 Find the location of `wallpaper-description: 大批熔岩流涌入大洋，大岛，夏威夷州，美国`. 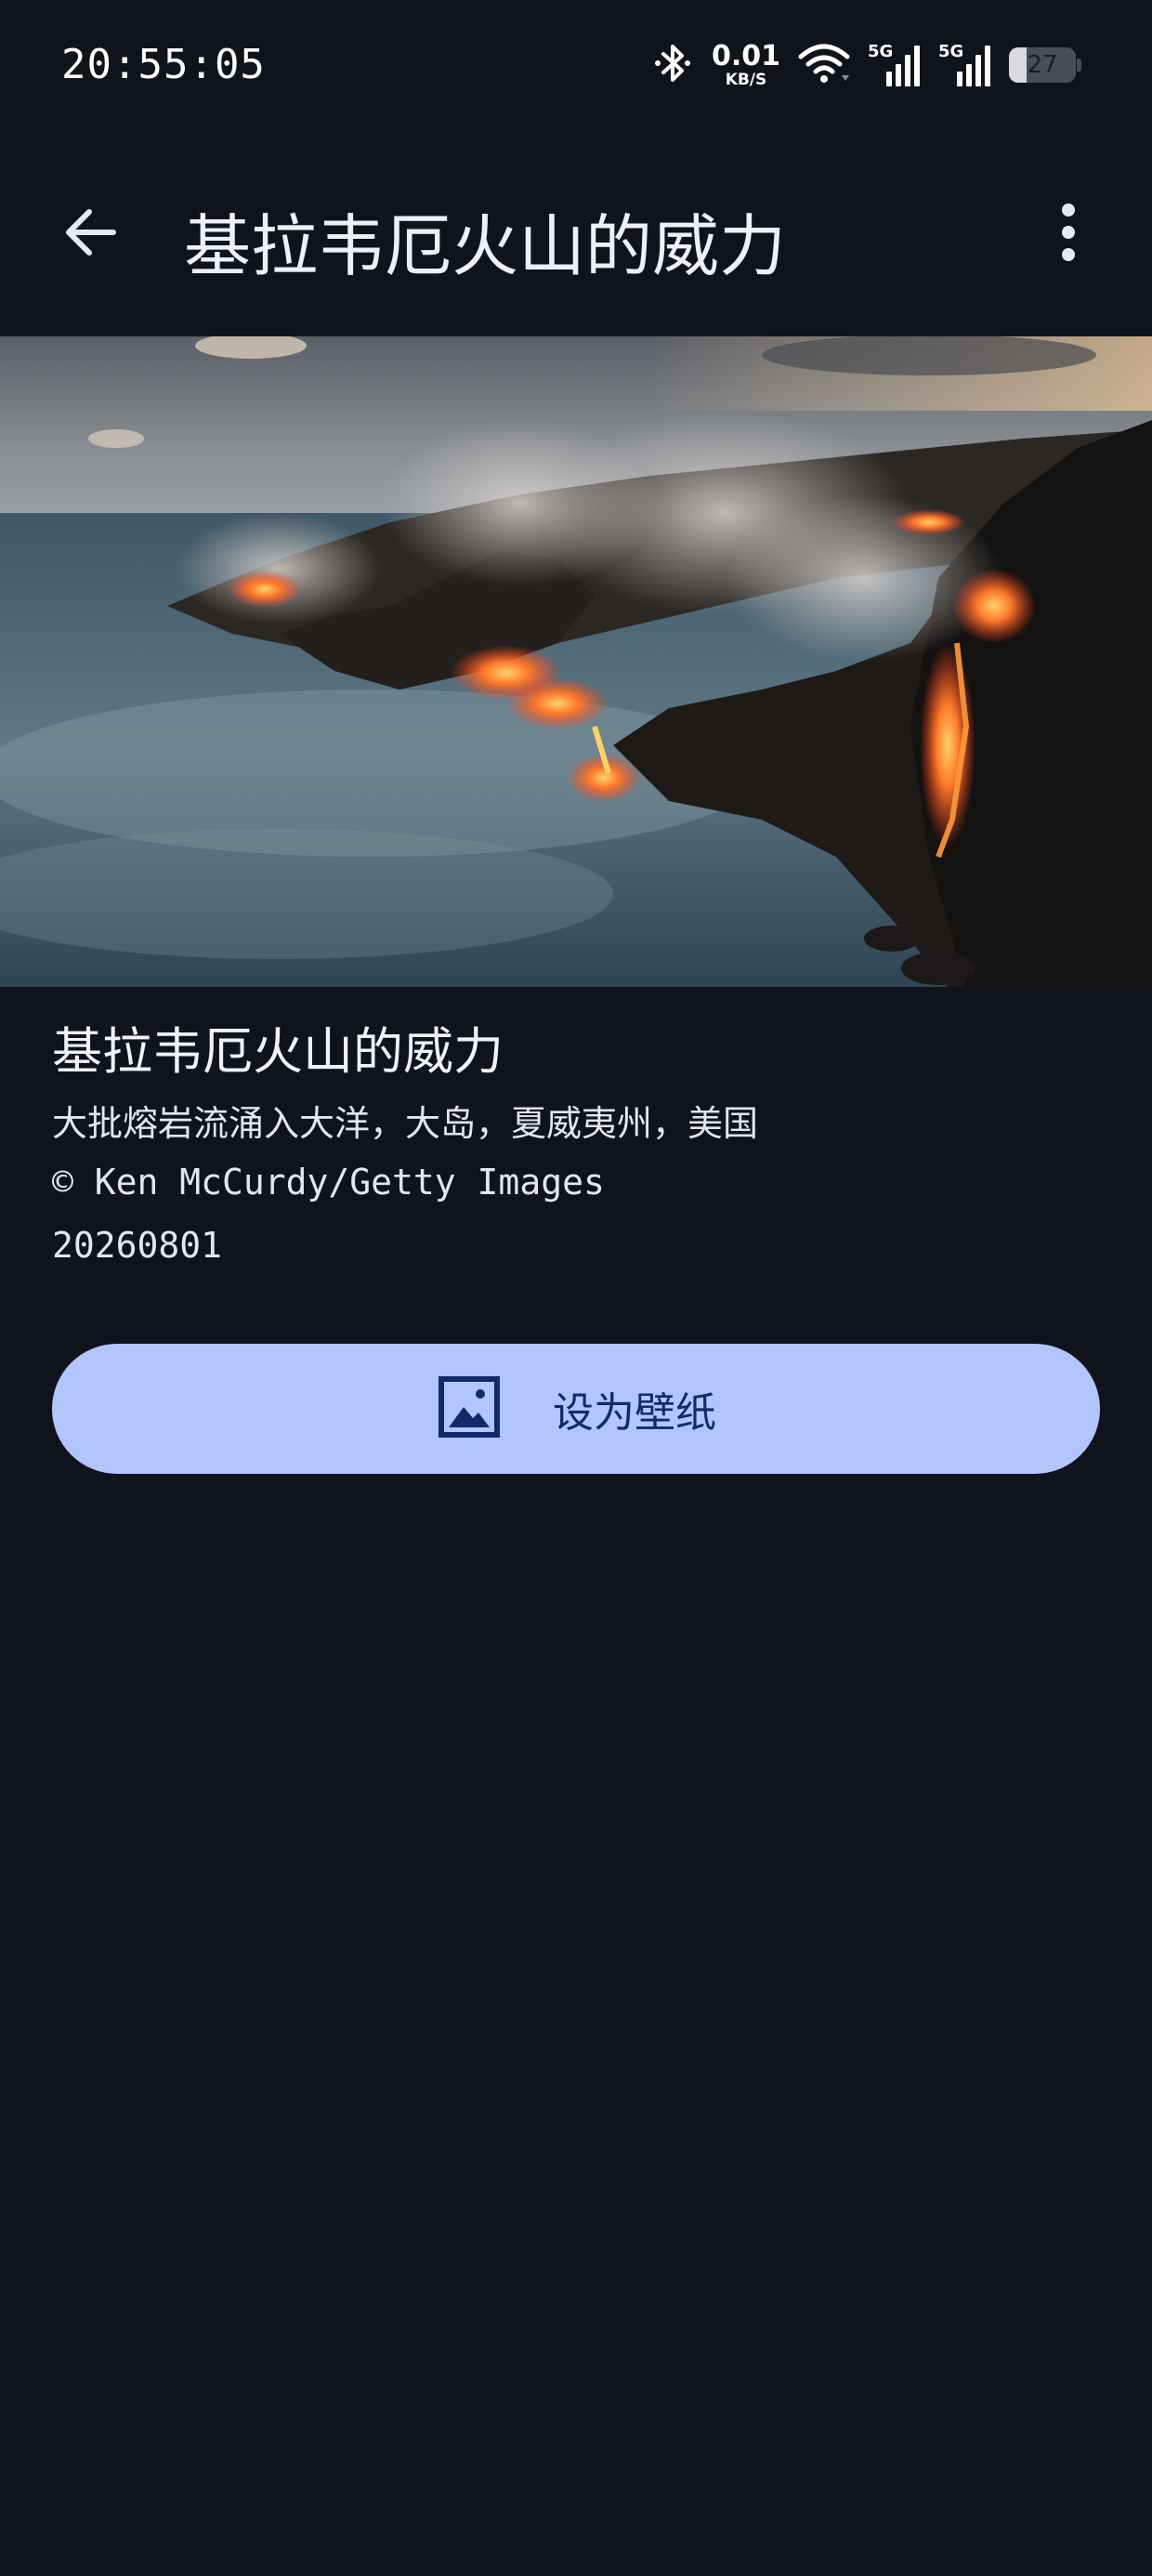

wallpaper-description: 大批熔岩流涌入大洋，大岛，夏威夷州，美国 is located at coordinates (405, 1123).